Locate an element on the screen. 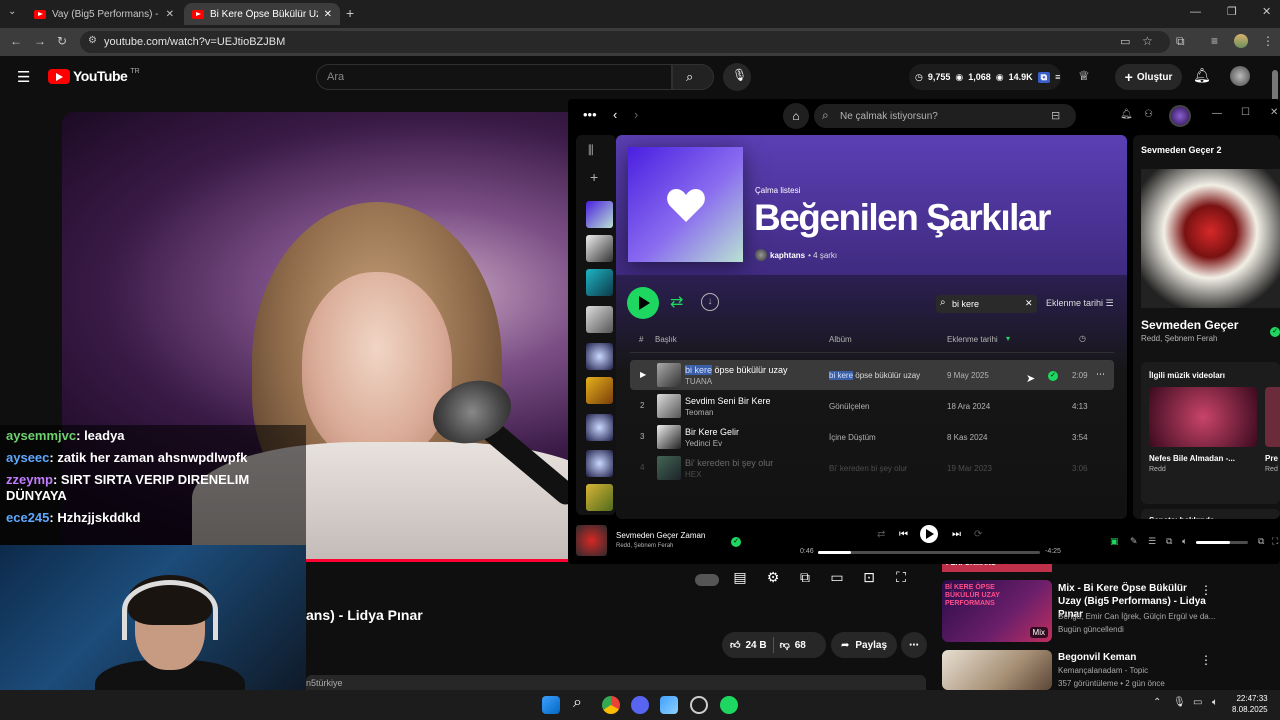 Image resolution: width=1280 pixels, height=720 pixels. windows-start-icon is located at coordinates (551, 705).